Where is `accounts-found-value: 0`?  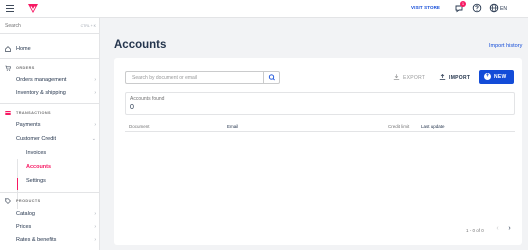
accounts-found-value: 0 is located at coordinates (132, 107).